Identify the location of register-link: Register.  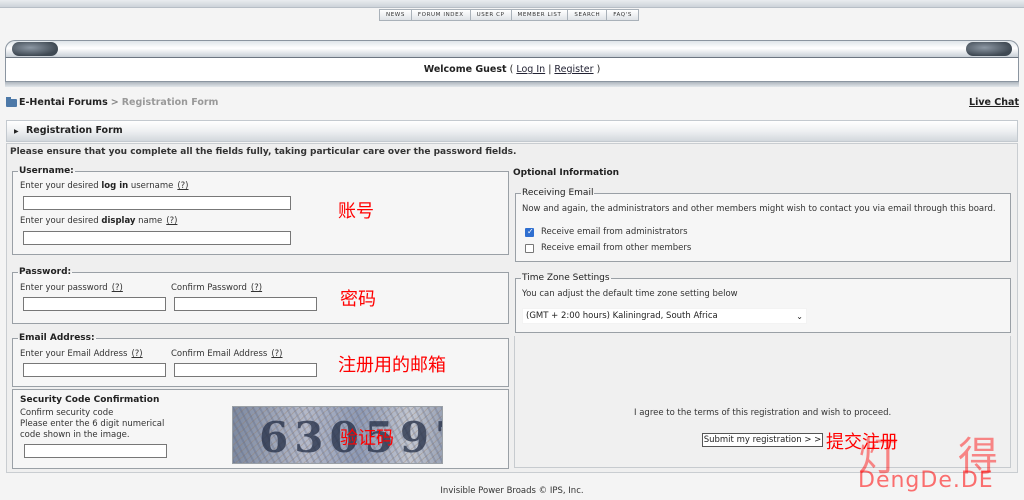
(573, 69).